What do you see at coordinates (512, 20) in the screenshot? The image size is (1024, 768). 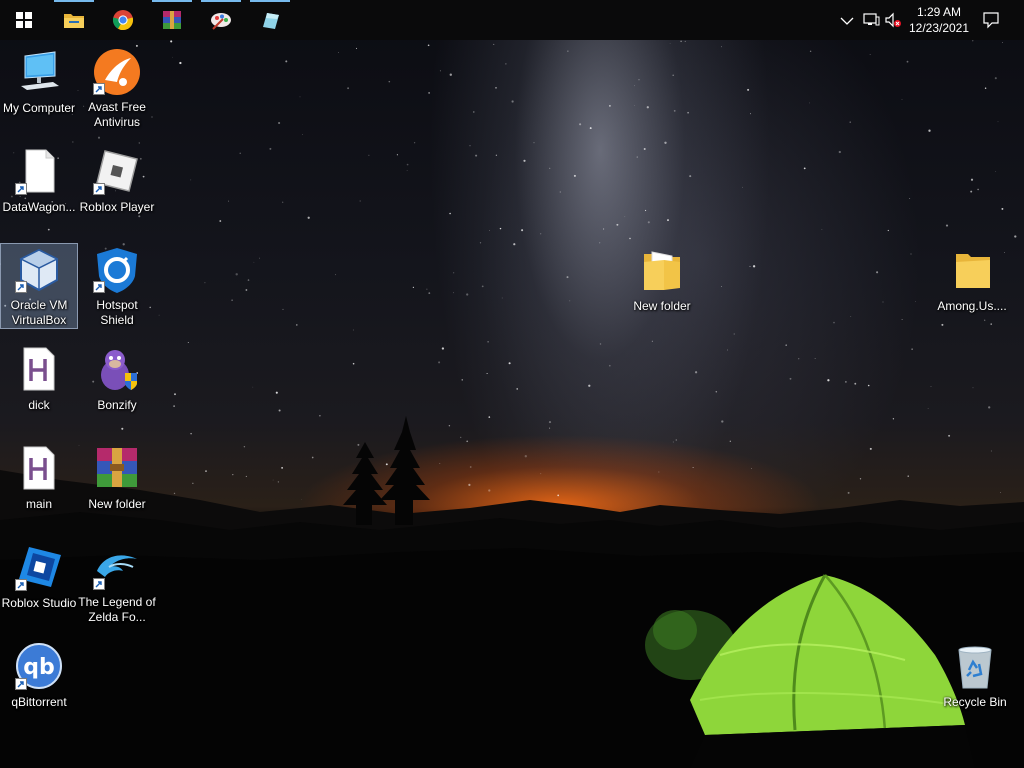 I see `taskbar: 1:29 AM 12/23/2021` at bounding box center [512, 20].